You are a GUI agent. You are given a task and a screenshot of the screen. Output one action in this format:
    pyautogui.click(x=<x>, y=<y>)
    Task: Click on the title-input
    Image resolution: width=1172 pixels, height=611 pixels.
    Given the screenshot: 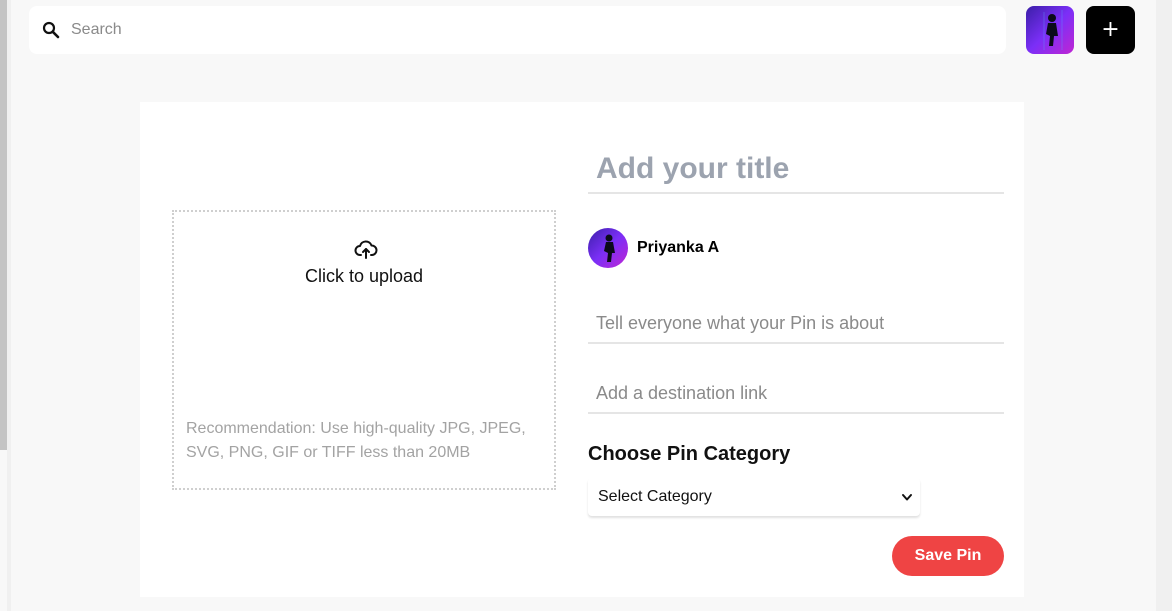 What is the action you would take?
    pyautogui.click(x=796, y=170)
    